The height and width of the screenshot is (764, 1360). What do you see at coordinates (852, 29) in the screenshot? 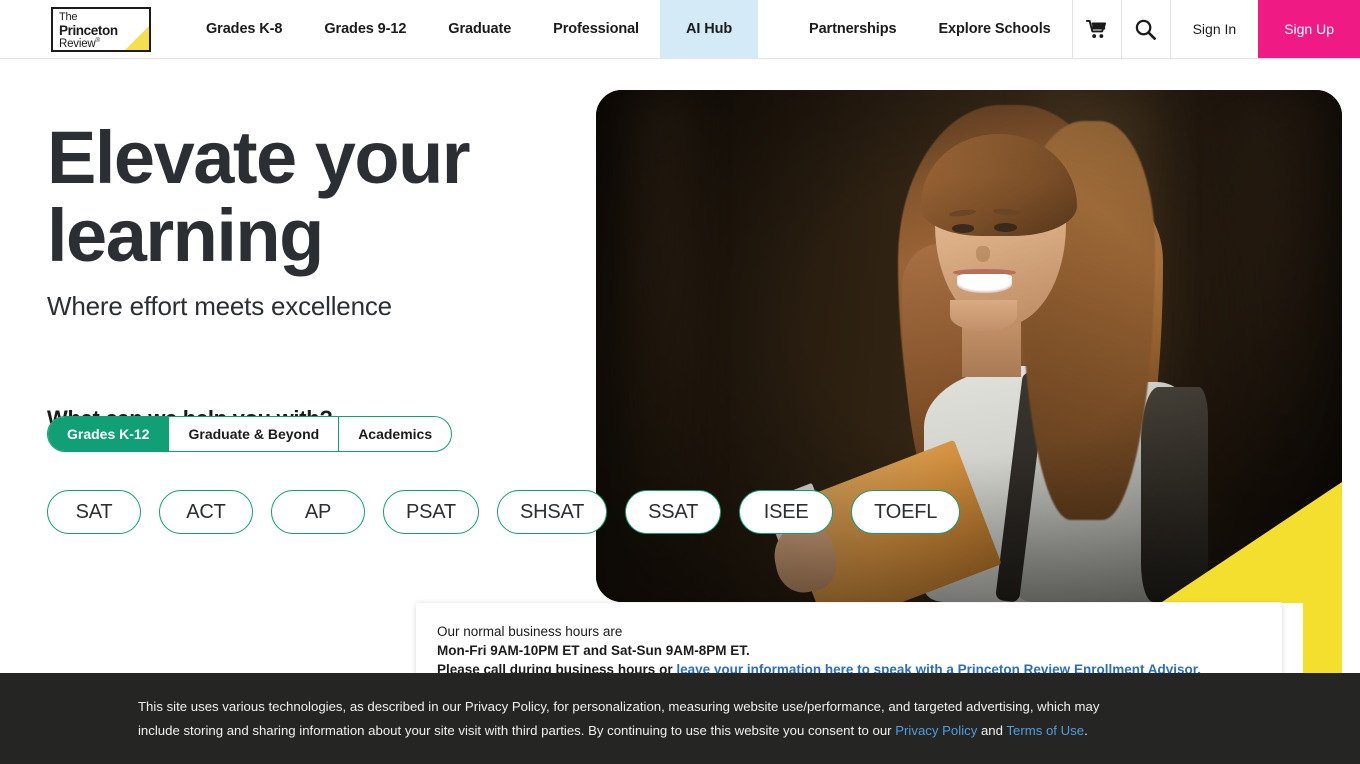
I see `nav-item-partnerships: Partnerships` at bounding box center [852, 29].